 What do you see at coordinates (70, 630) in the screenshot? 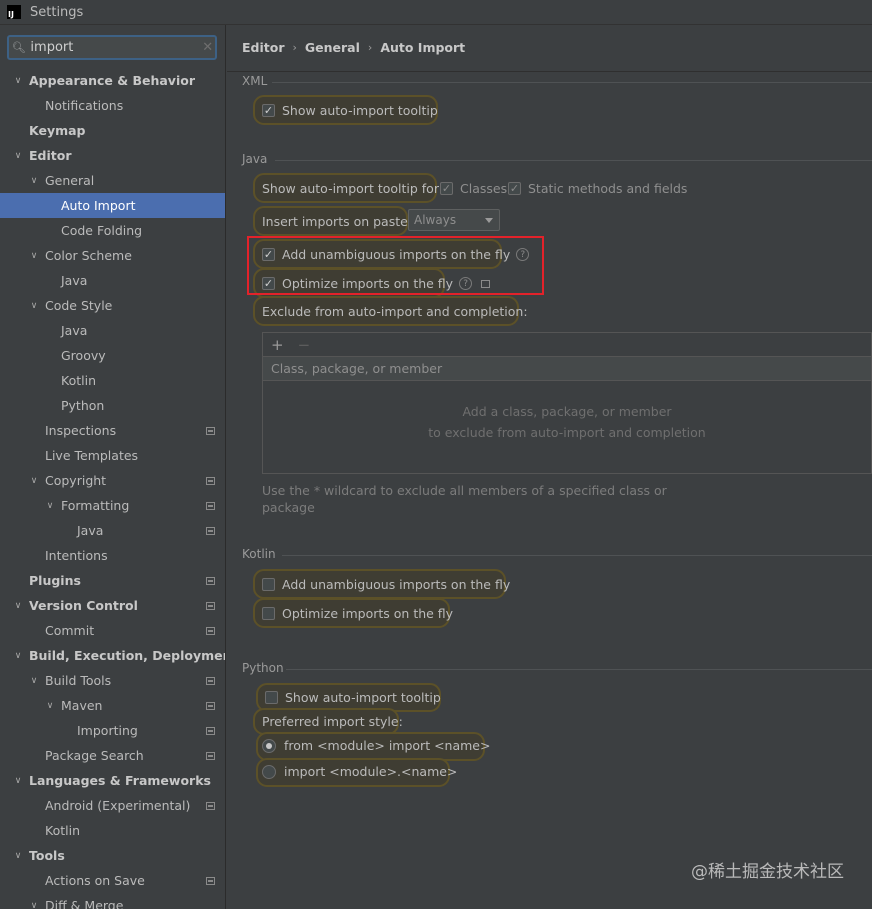
I see `sidebar-item-label: Commit` at bounding box center [70, 630].